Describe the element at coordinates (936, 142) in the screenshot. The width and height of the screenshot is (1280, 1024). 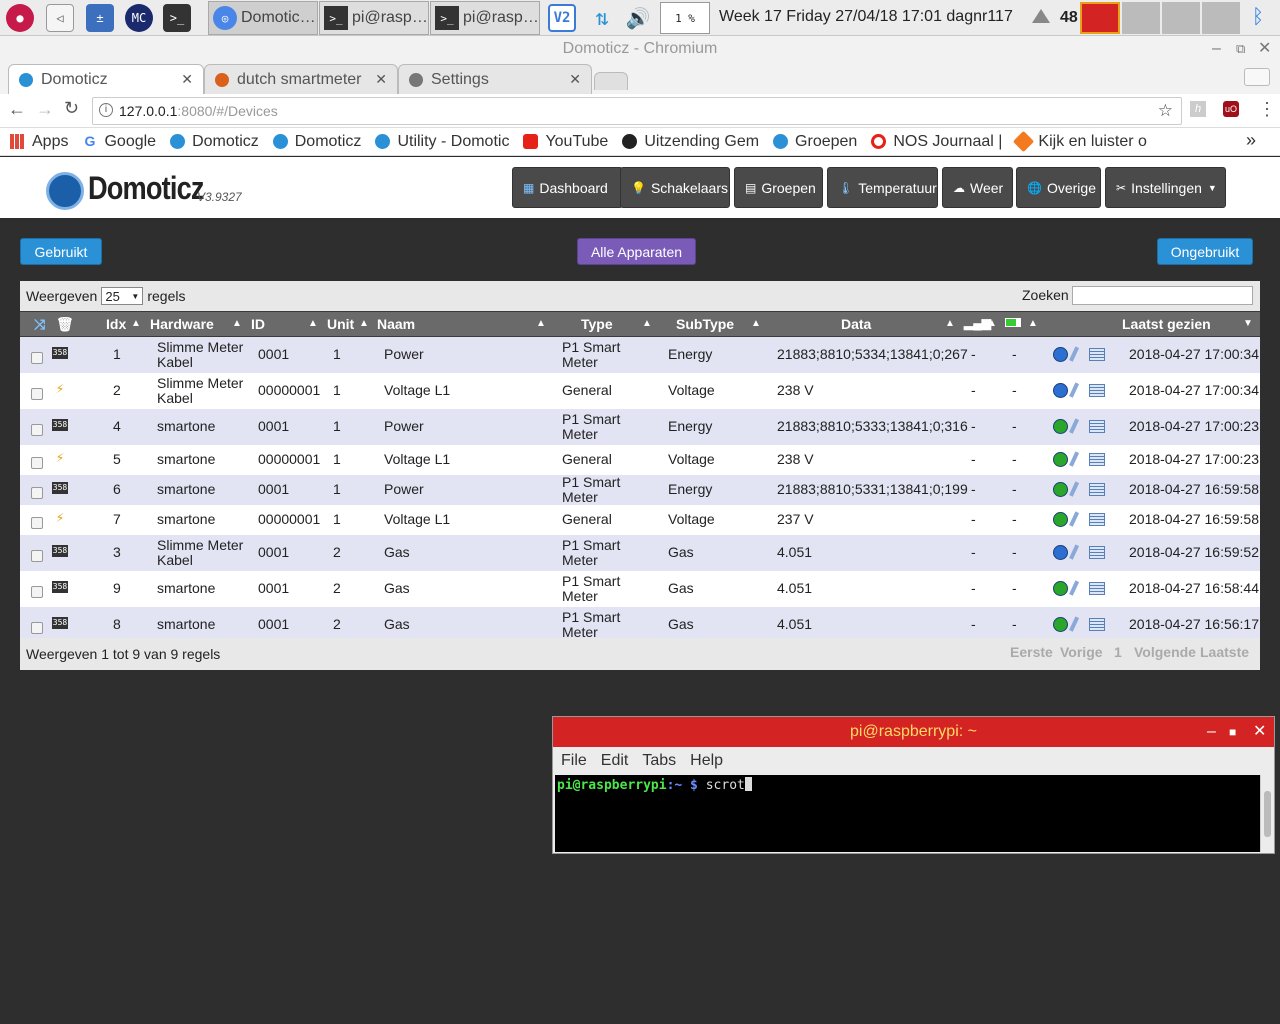
I see `bookmark-nos: NOS Journaal |` at that location.